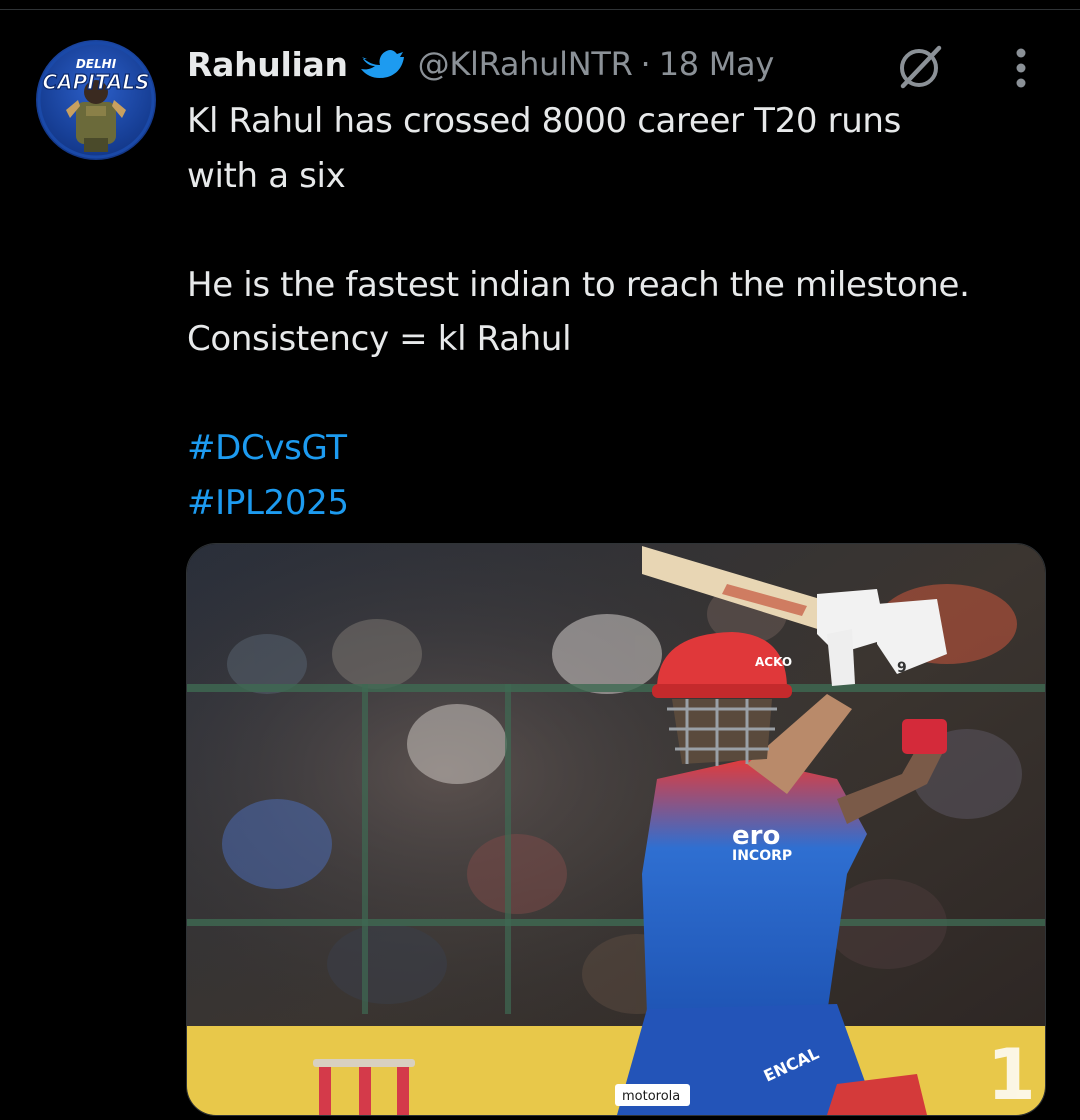 This screenshot has height=1120, width=1080. I want to click on top-divider, so click(540, 9).